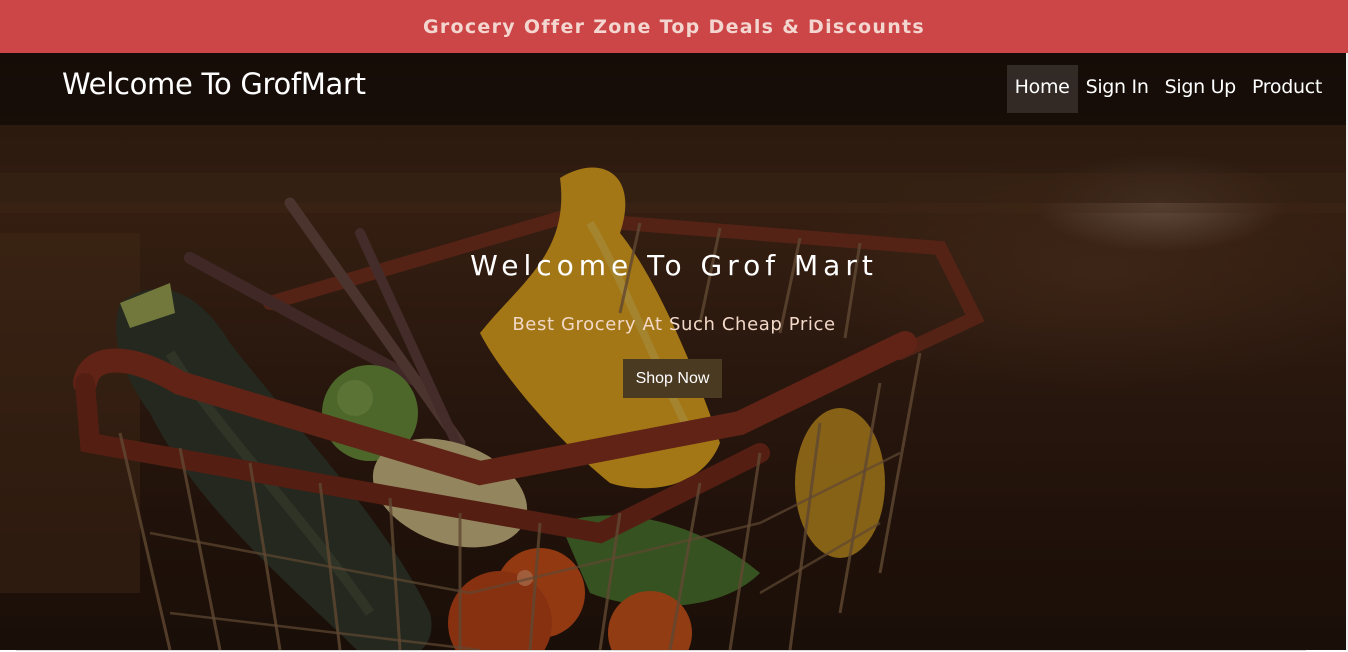 Image resolution: width=1348 pixels, height=652 pixels. Describe the element at coordinates (661, 650) in the screenshot. I see `hero-bottom-divider` at that location.